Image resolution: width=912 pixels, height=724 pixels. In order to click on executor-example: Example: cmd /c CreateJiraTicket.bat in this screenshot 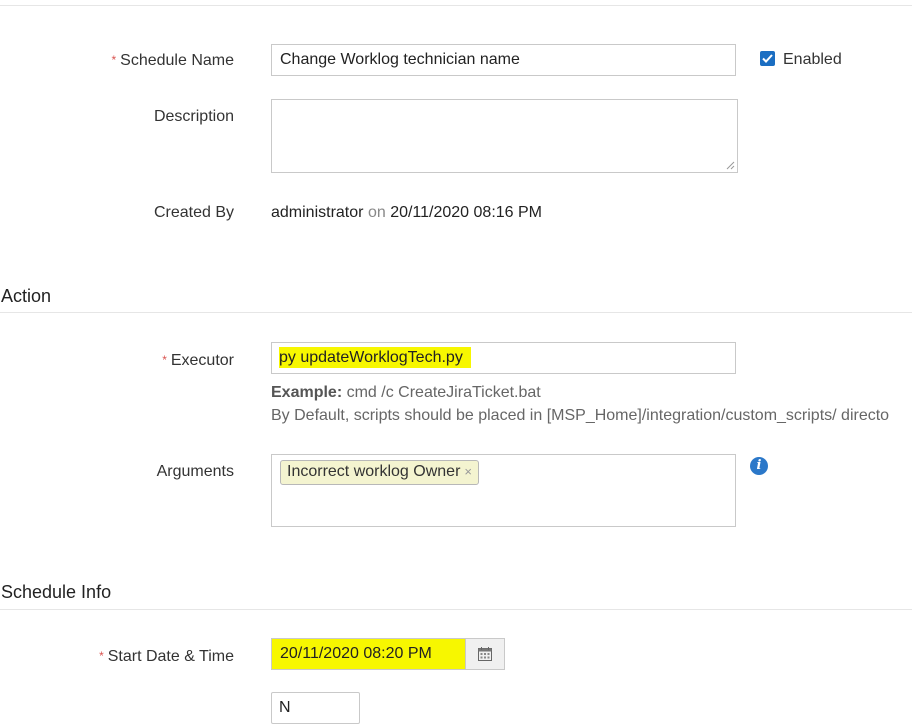, I will do `click(406, 392)`.